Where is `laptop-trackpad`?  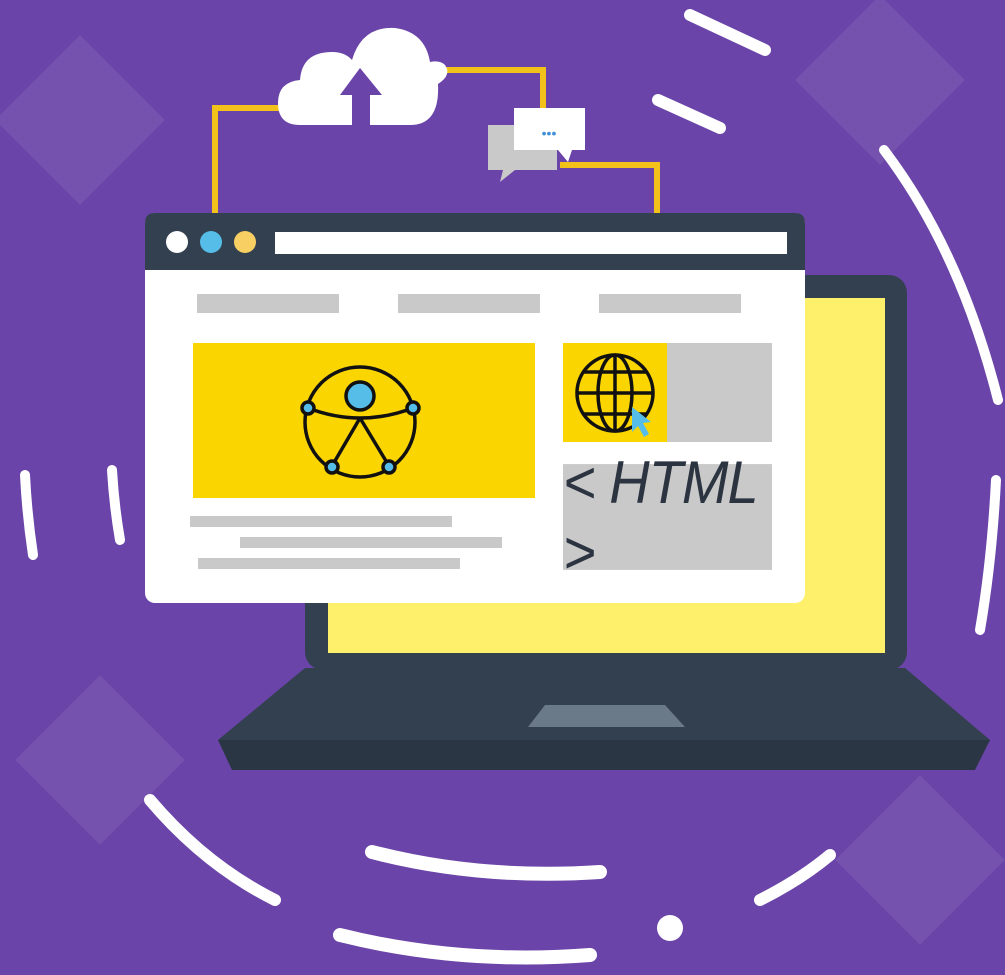 laptop-trackpad is located at coordinates (606, 716).